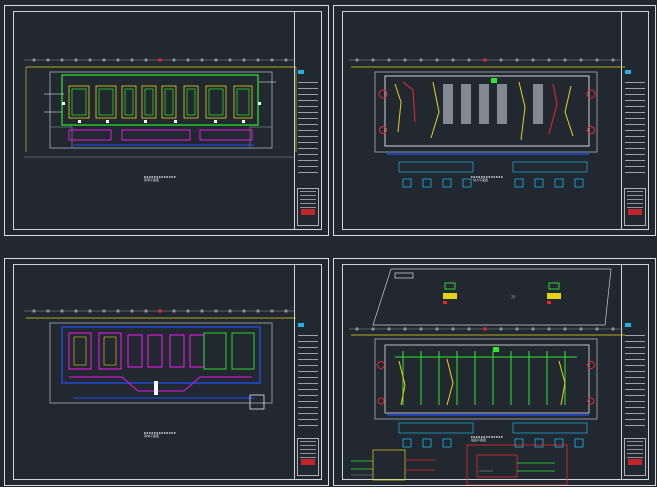 This screenshot has width=657, height=487. What do you see at coordinates (152, 180) in the screenshot?
I see `sheet-caption: 照明平面图` at bounding box center [152, 180].